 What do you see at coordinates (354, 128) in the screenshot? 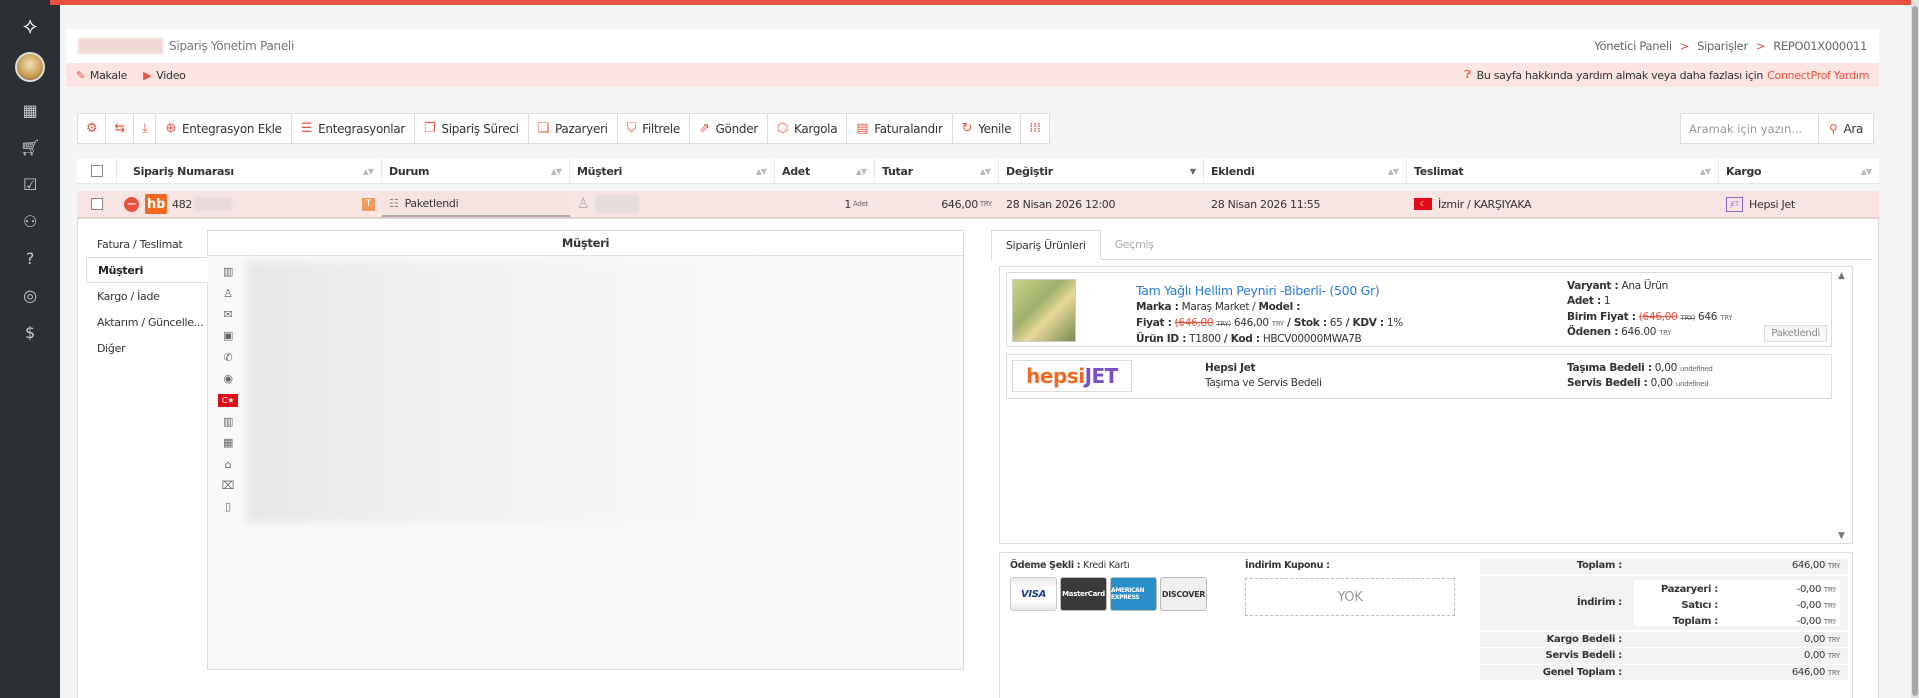
I see `integrations-button: ☰ Entegrasyonlar` at bounding box center [354, 128].